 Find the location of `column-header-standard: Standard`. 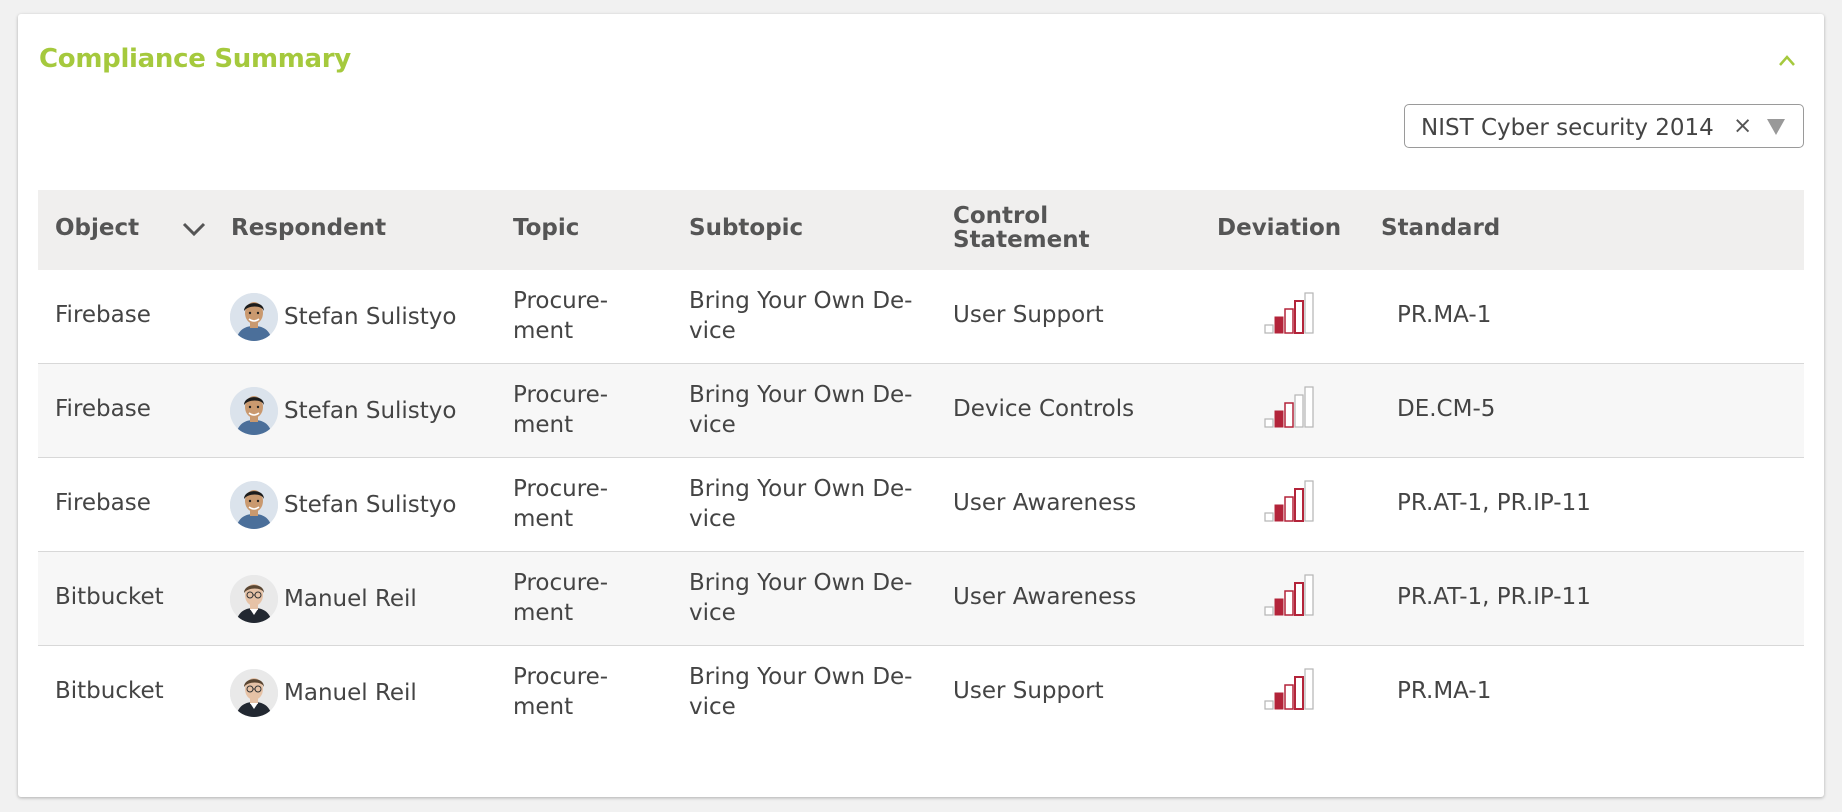

column-header-standard: Standard is located at coordinates (1440, 228).